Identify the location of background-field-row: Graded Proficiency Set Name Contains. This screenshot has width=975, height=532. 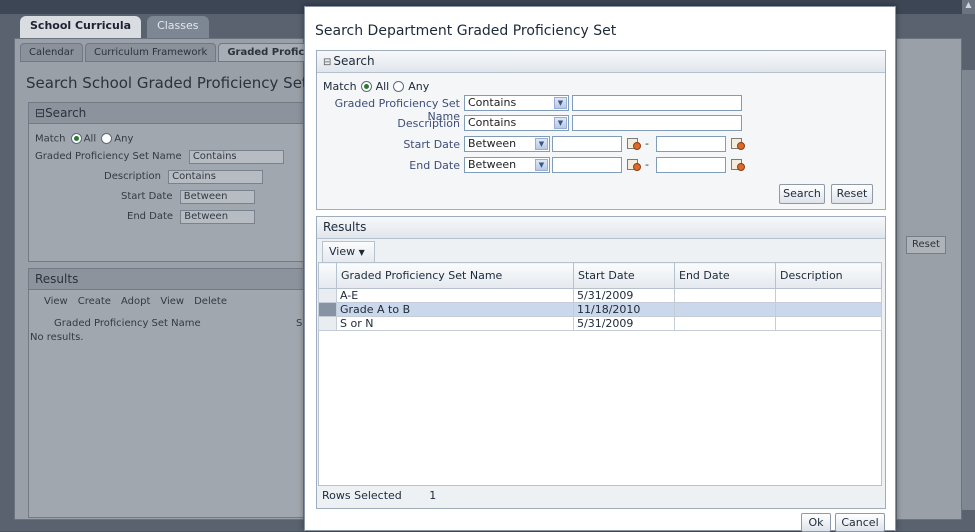
(159, 157).